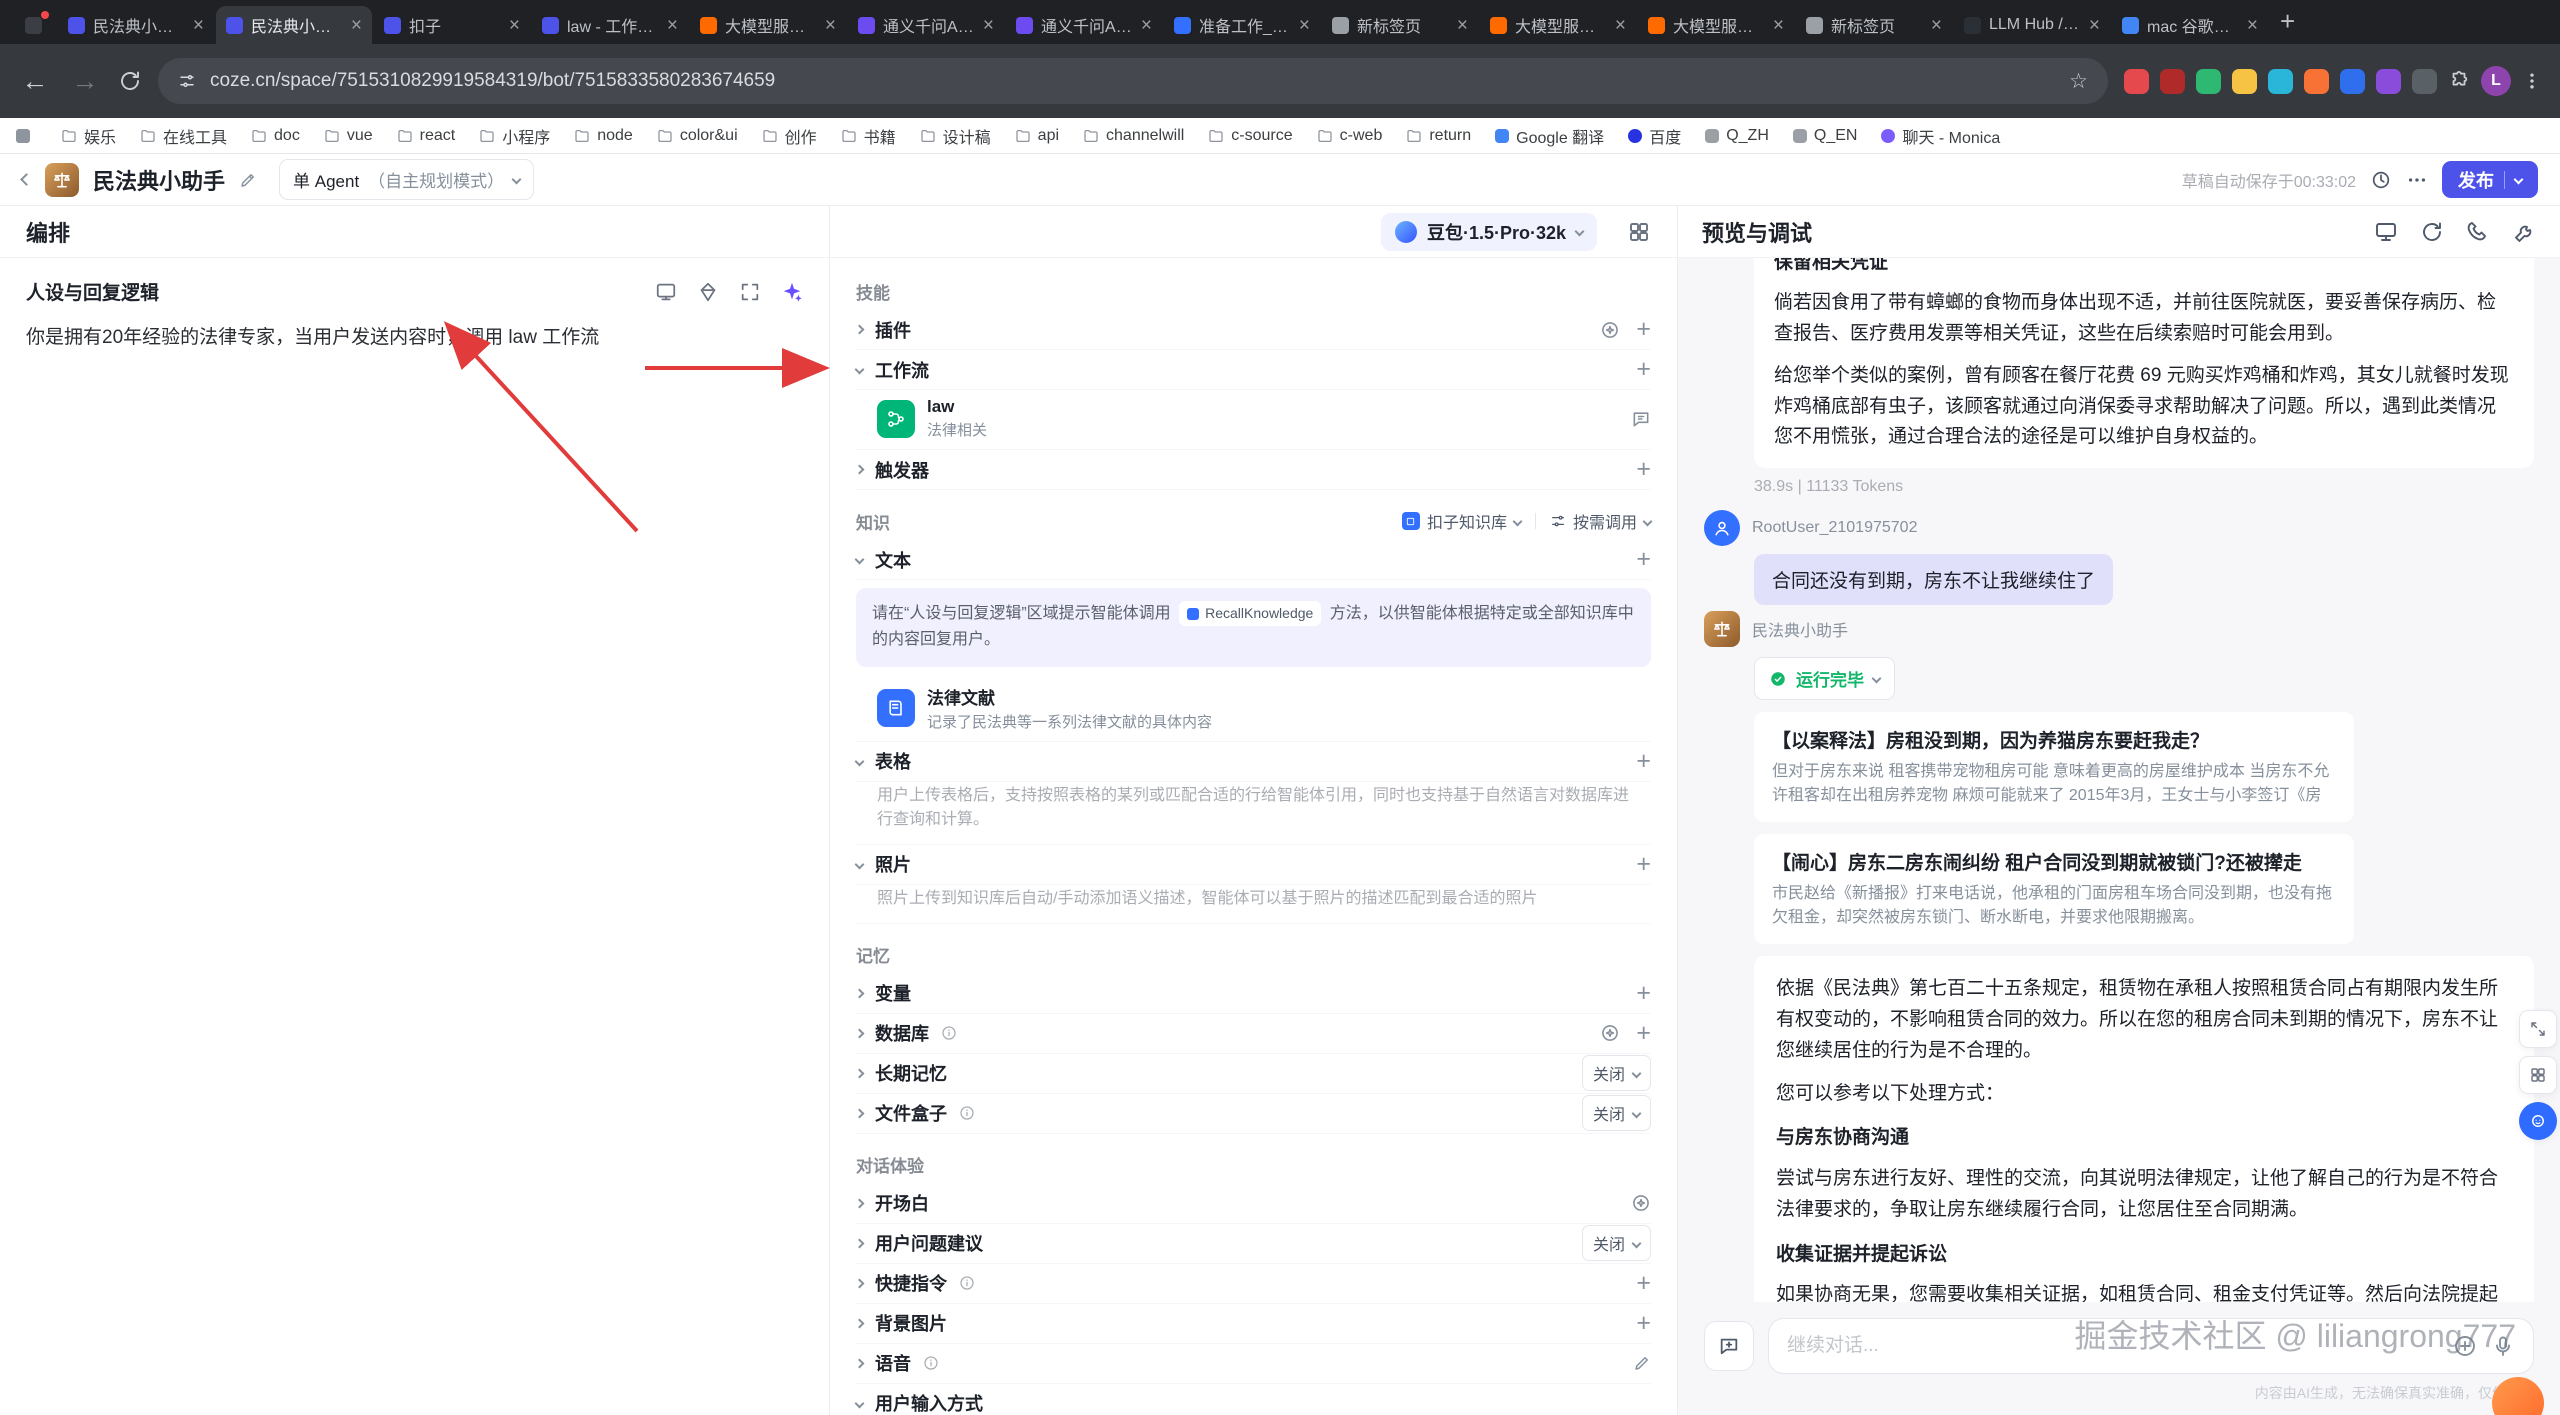 The height and width of the screenshot is (1415, 2560). What do you see at coordinates (1253, 709) in the screenshot?
I see `knowledge-item-law-docs: 法律文献 记录了民法典等一系列法律文献的具体内容` at bounding box center [1253, 709].